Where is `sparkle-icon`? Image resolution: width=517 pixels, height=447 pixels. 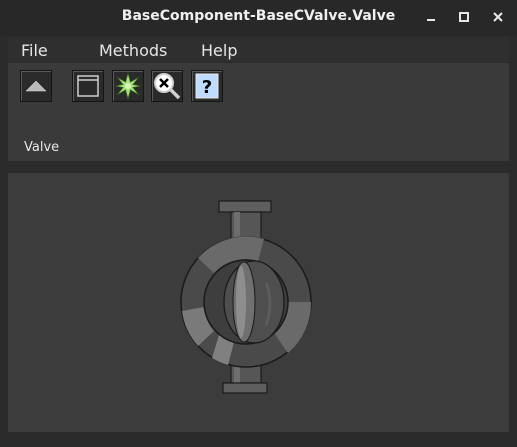
sparkle-icon is located at coordinates (128, 86).